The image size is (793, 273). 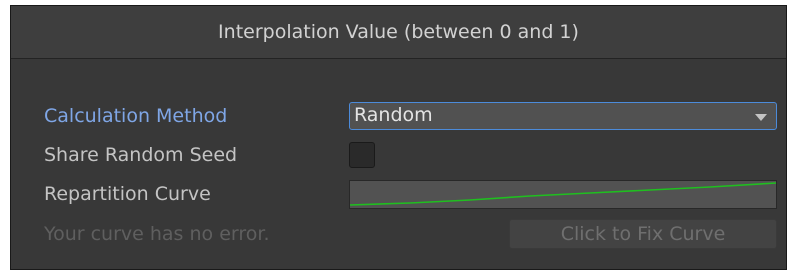 I want to click on repartition-curve-field, so click(x=563, y=194).